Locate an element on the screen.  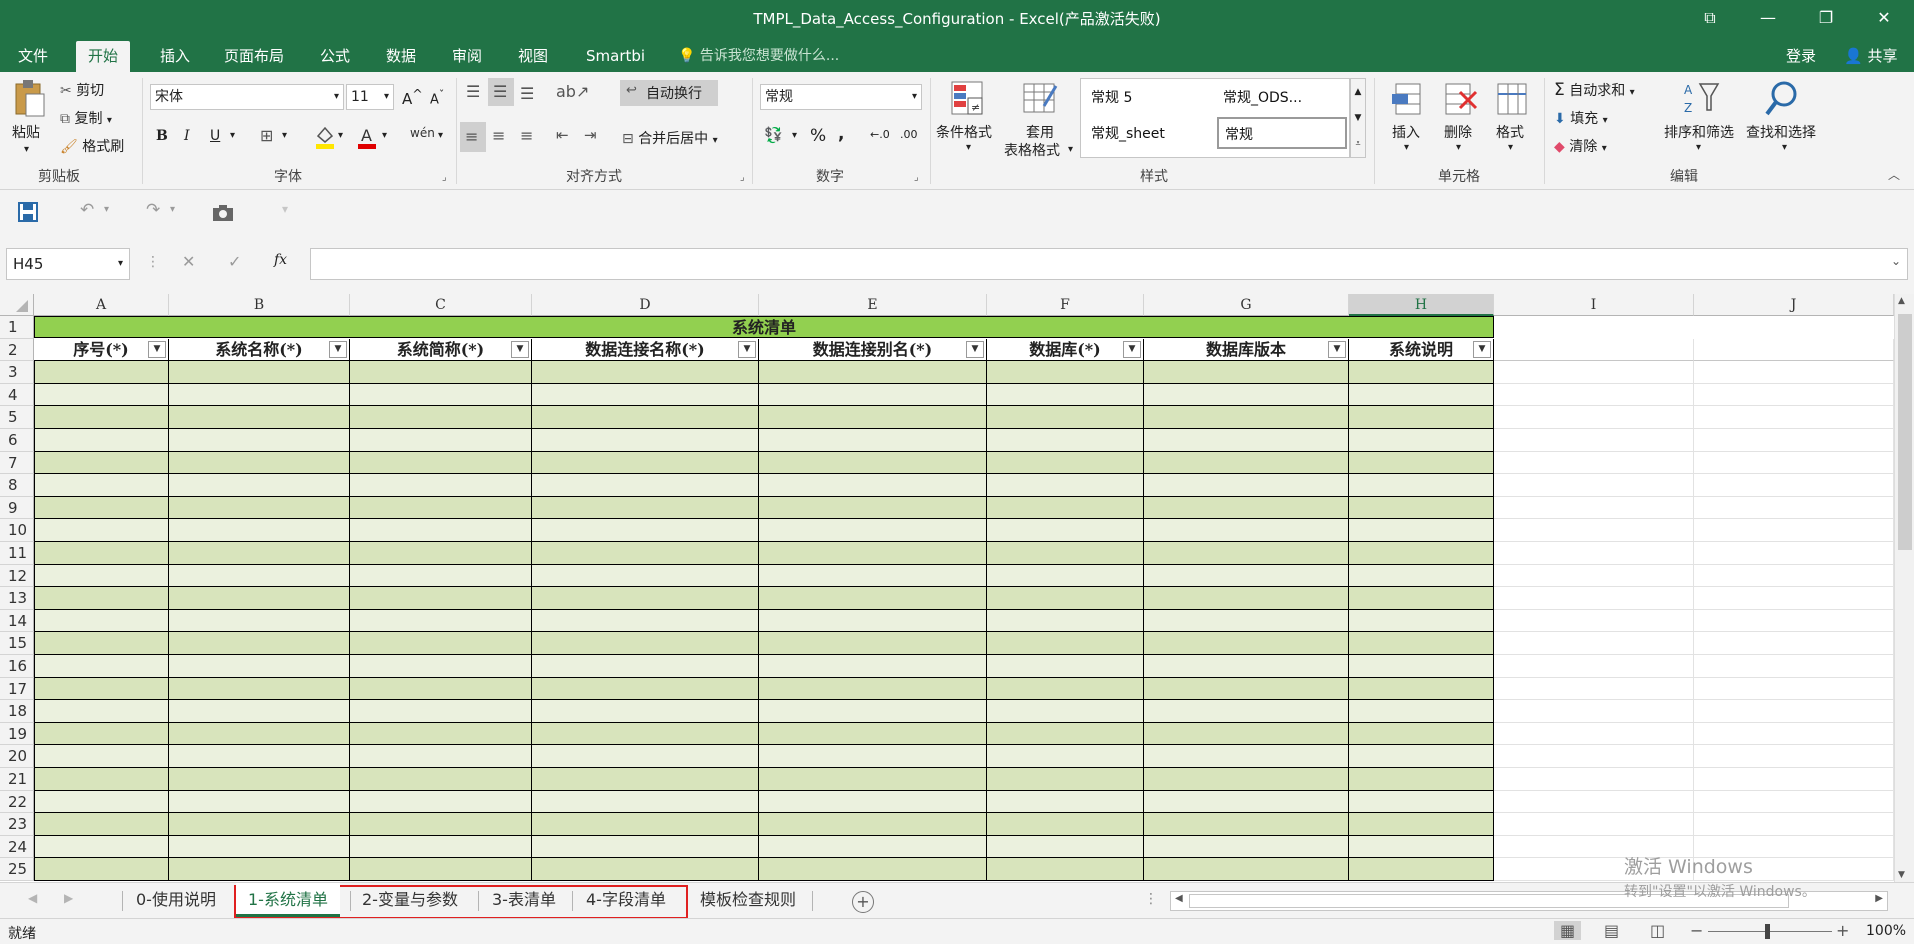
customize-qat-icon: ▾ is located at coordinates (285, 209).